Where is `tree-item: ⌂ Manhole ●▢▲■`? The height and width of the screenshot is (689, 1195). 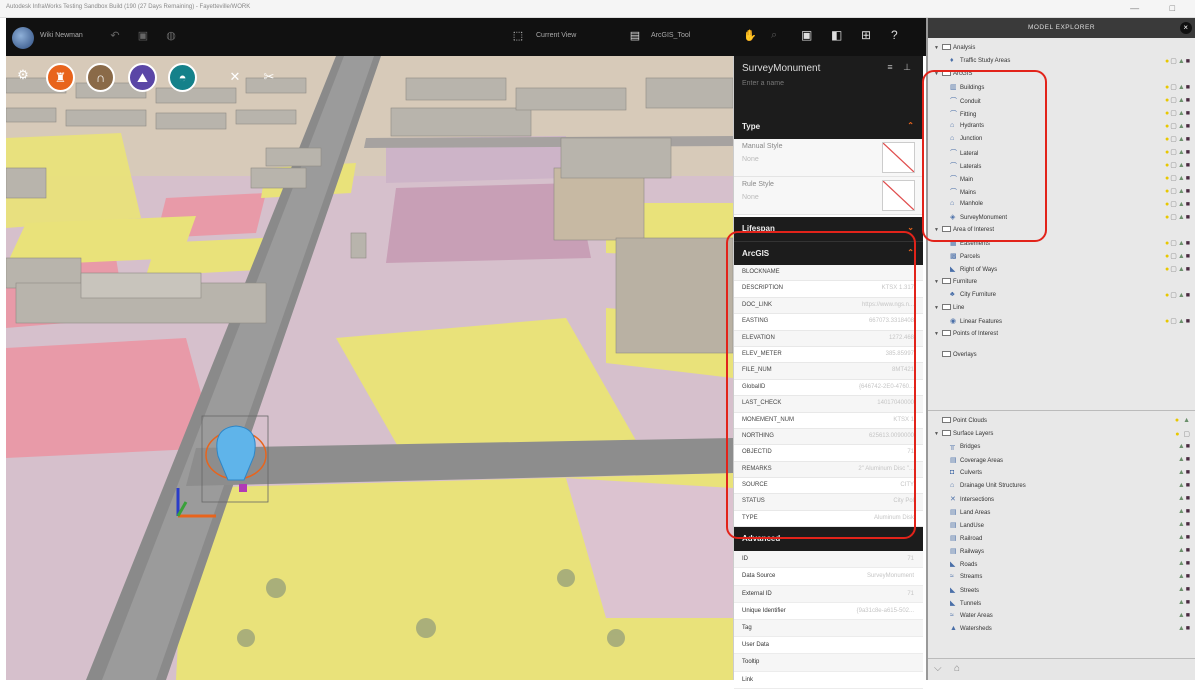
tree-item: ⌂ Manhole ●▢▲■ is located at coordinates (1060, 206).